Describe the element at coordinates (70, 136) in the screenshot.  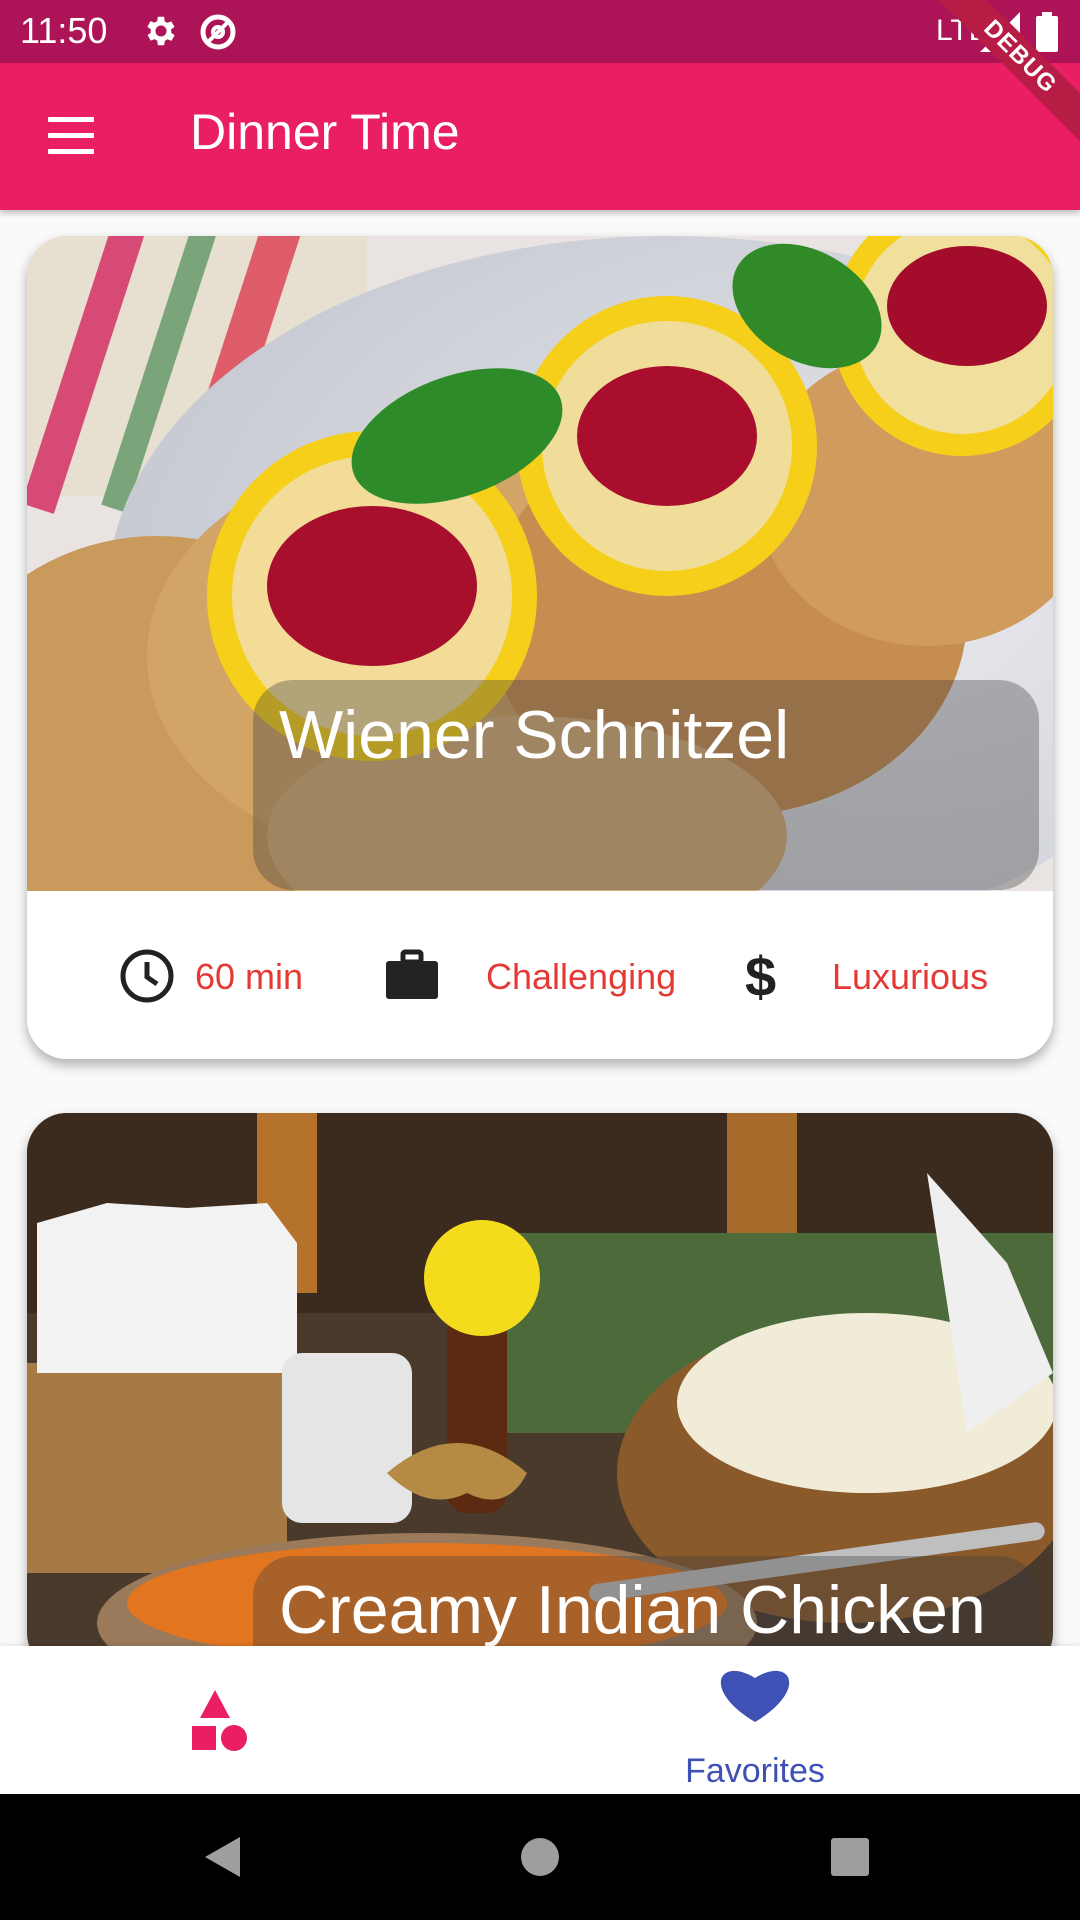
I see `menu-icon` at that location.